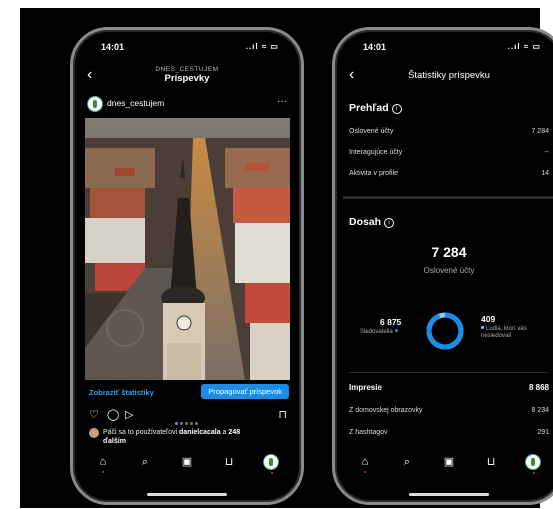 The height and width of the screenshot is (509, 553). I want to click on row-label: Z hashtagov, so click(368, 432).